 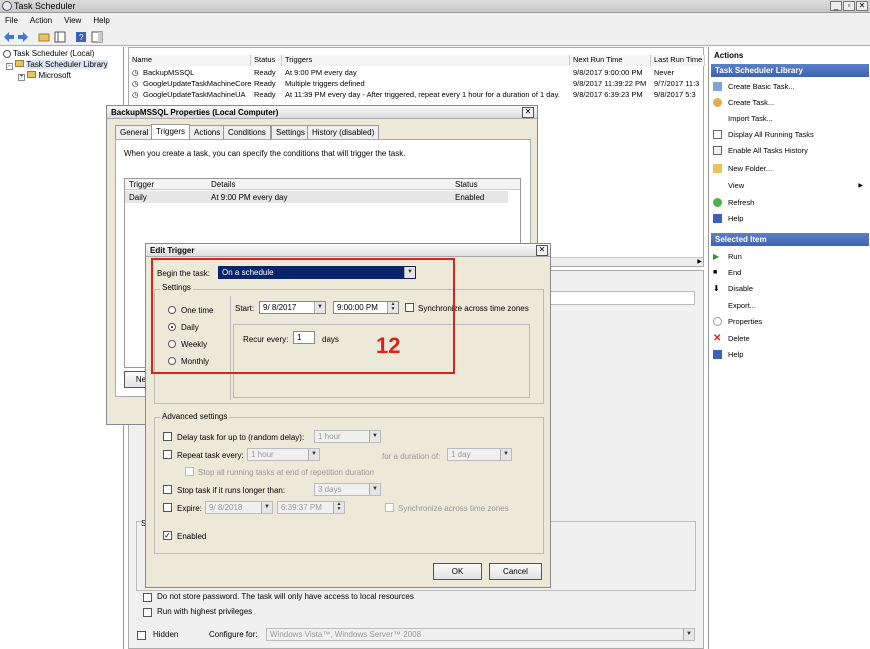 What do you see at coordinates (760, 150) in the screenshot?
I see `enable-tasks-history: Enable All Tasks History` at bounding box center [760, 150].